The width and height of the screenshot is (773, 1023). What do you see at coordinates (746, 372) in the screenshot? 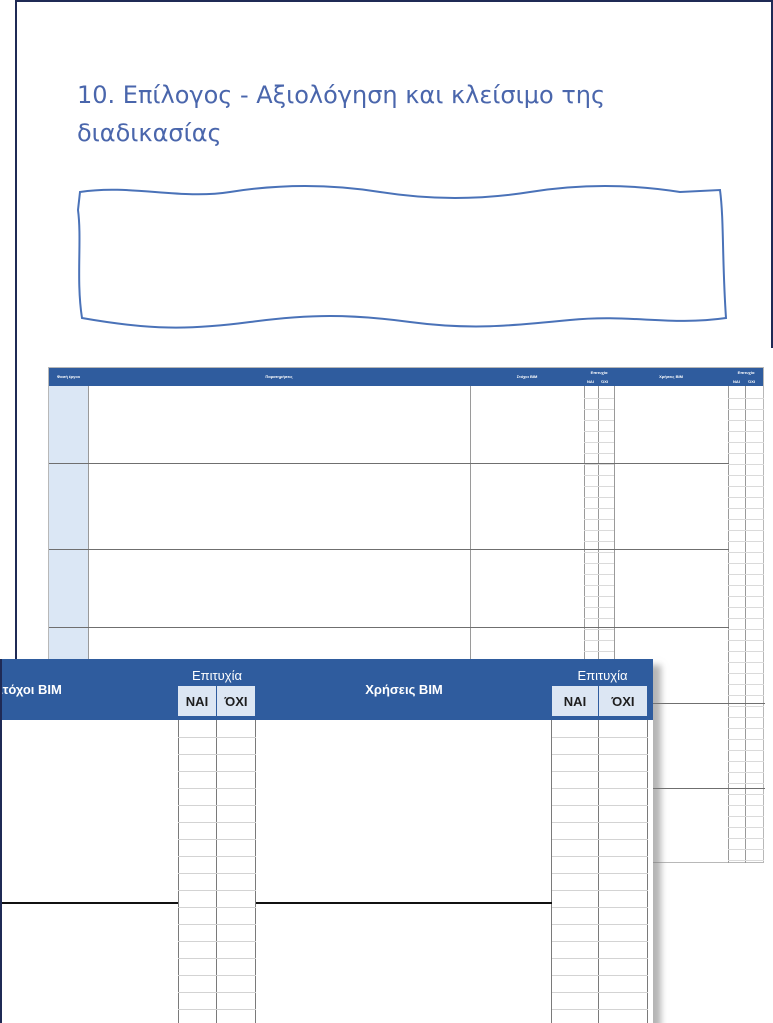
I see `small-col-success-2: Επιτυχία` at bounding box center [746, 372].